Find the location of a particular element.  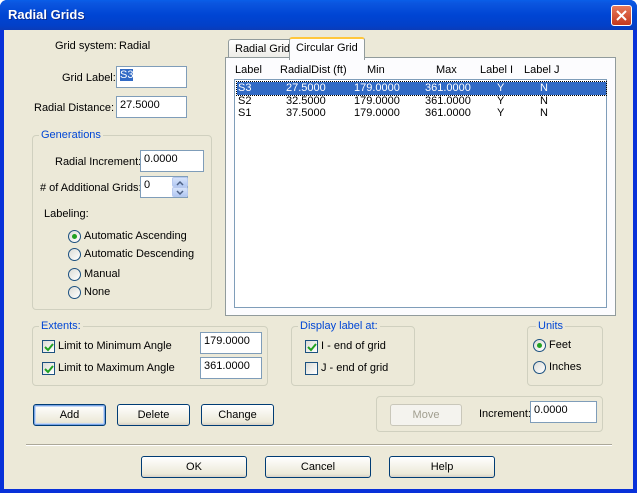

close-button is located at coordinates (621, 15).